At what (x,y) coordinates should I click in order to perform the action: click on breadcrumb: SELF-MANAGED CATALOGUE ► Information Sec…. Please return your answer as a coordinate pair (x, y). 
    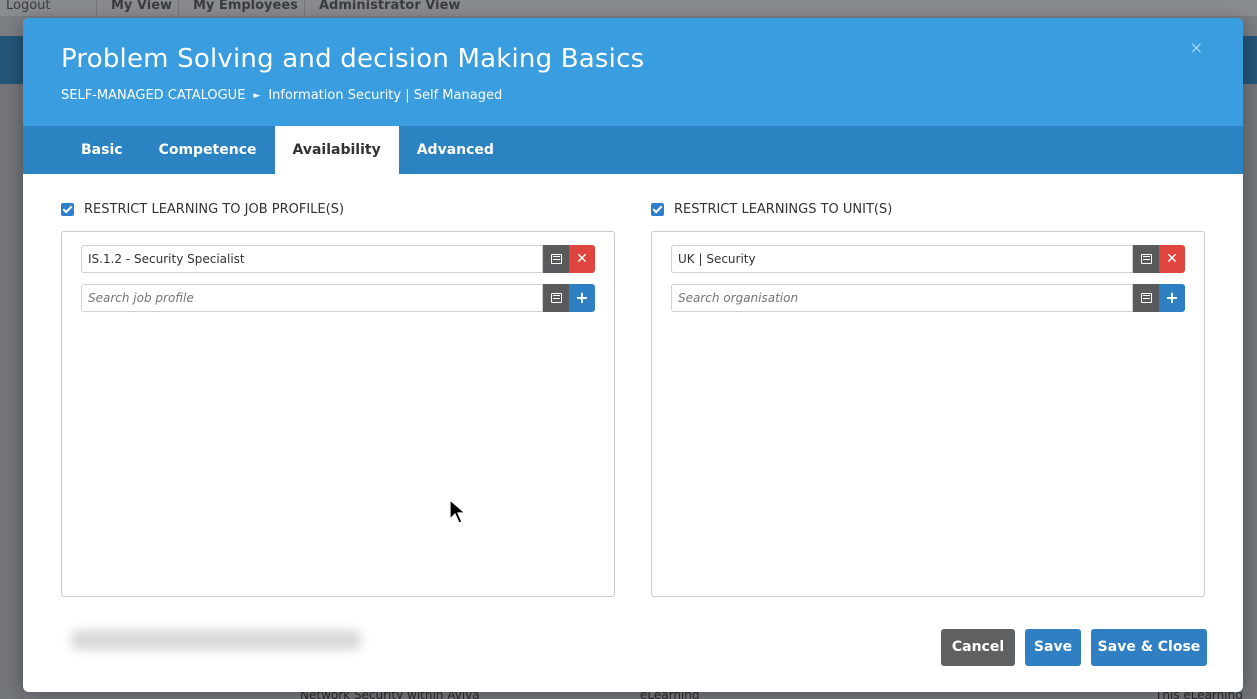
    Looking at the image, I should click on (633, 95).